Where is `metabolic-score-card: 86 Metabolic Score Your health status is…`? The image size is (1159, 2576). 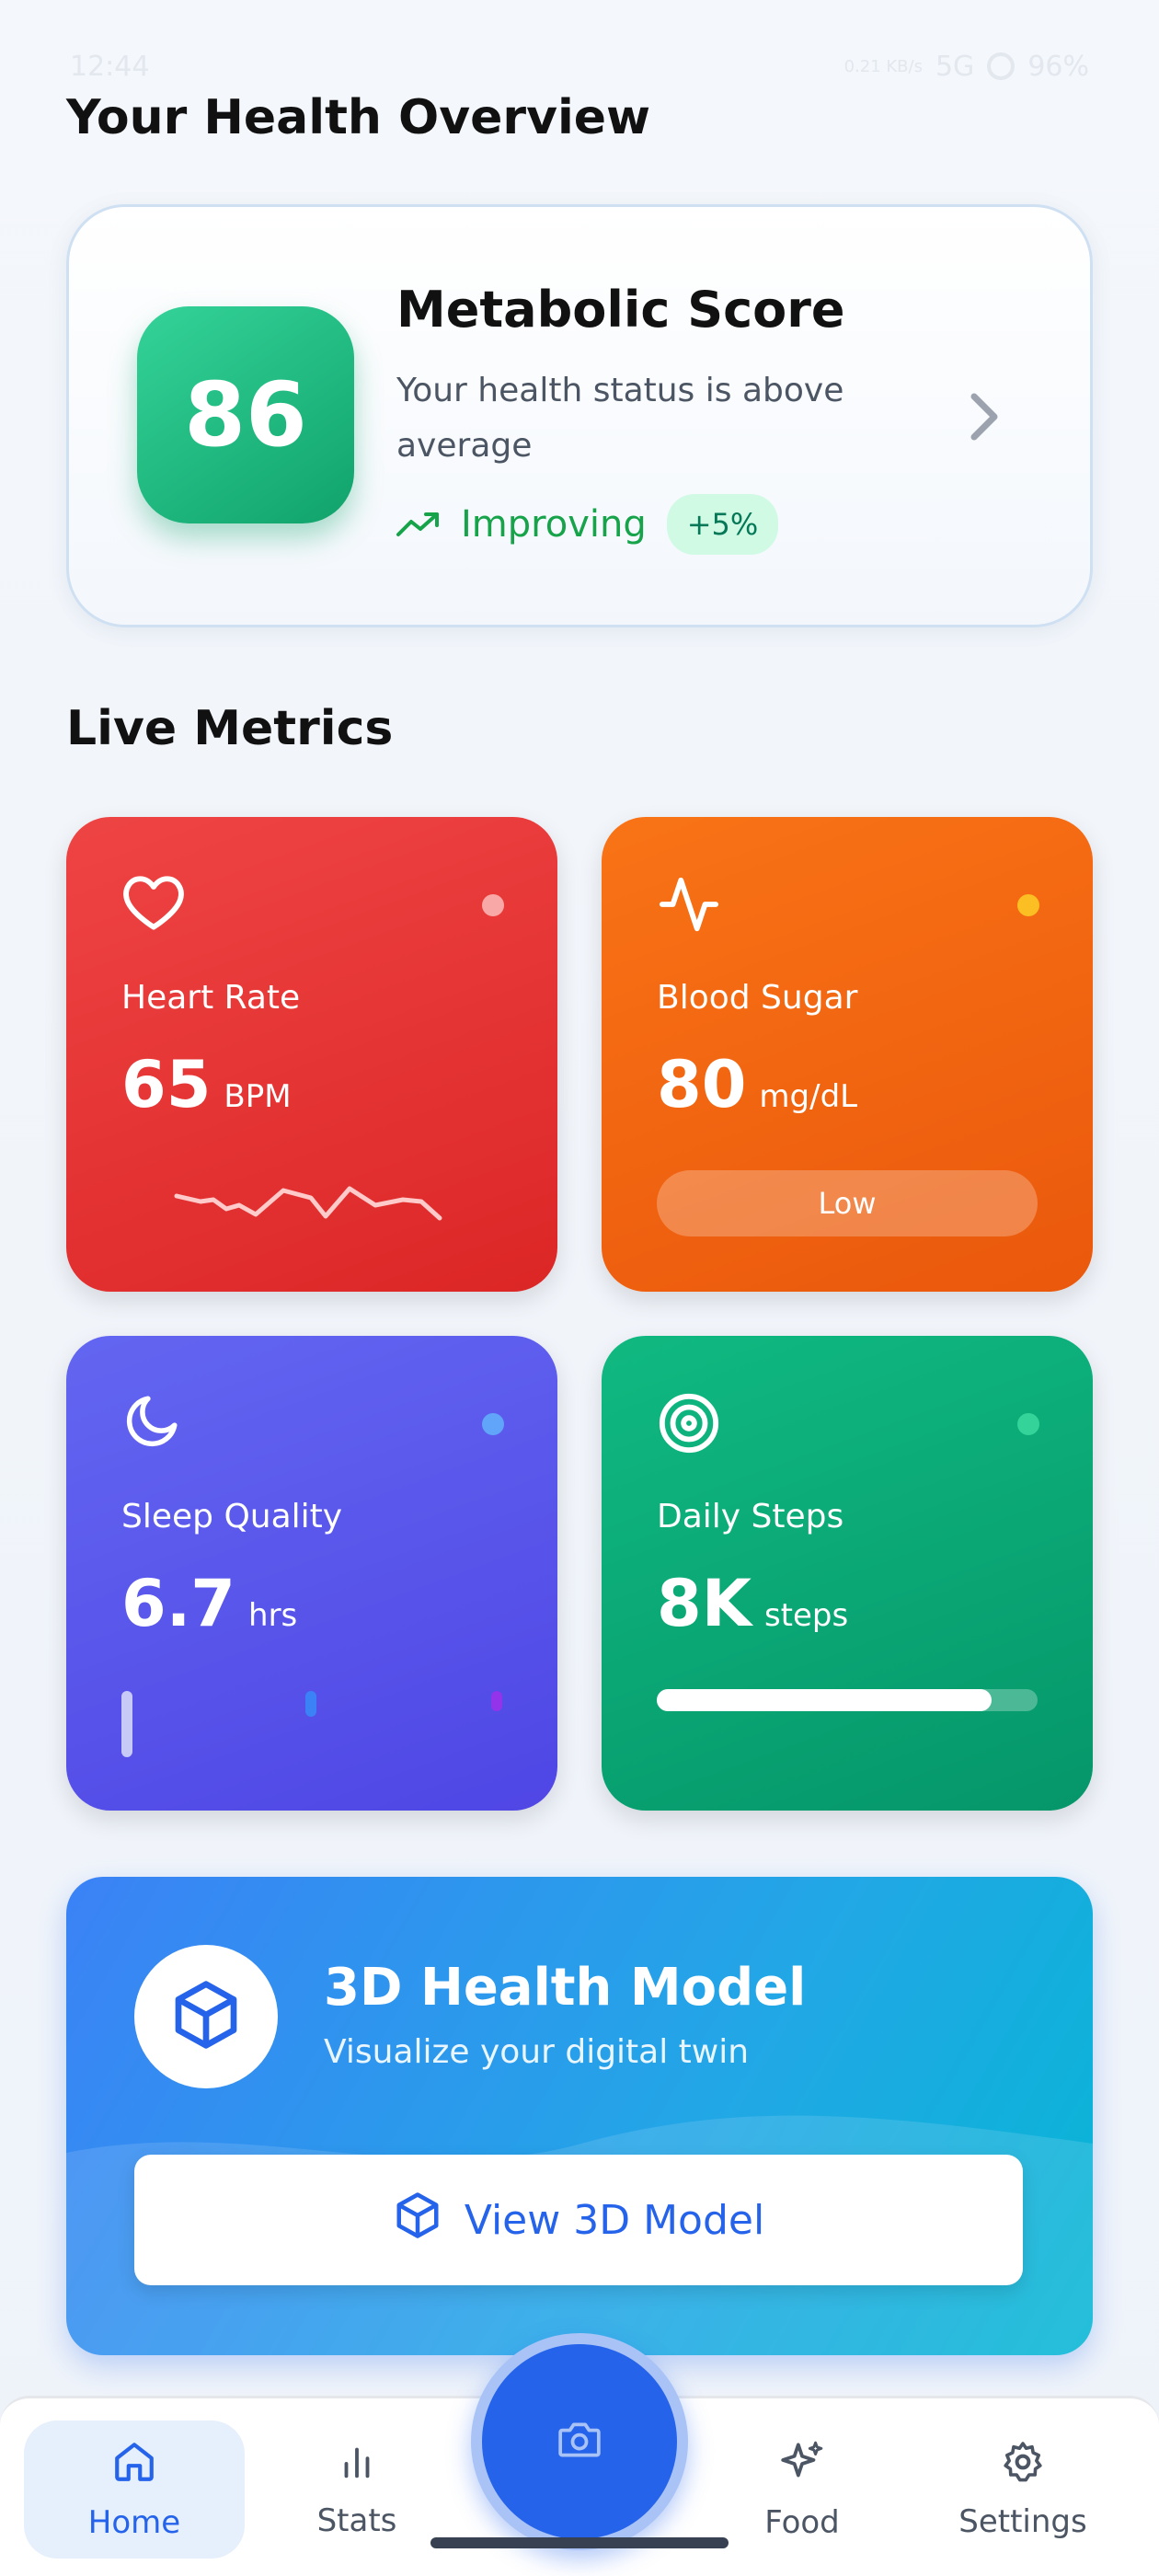 metabolic-score-card: 86 Metabolic Score Your health status is… is located at coordinates (579, 415).